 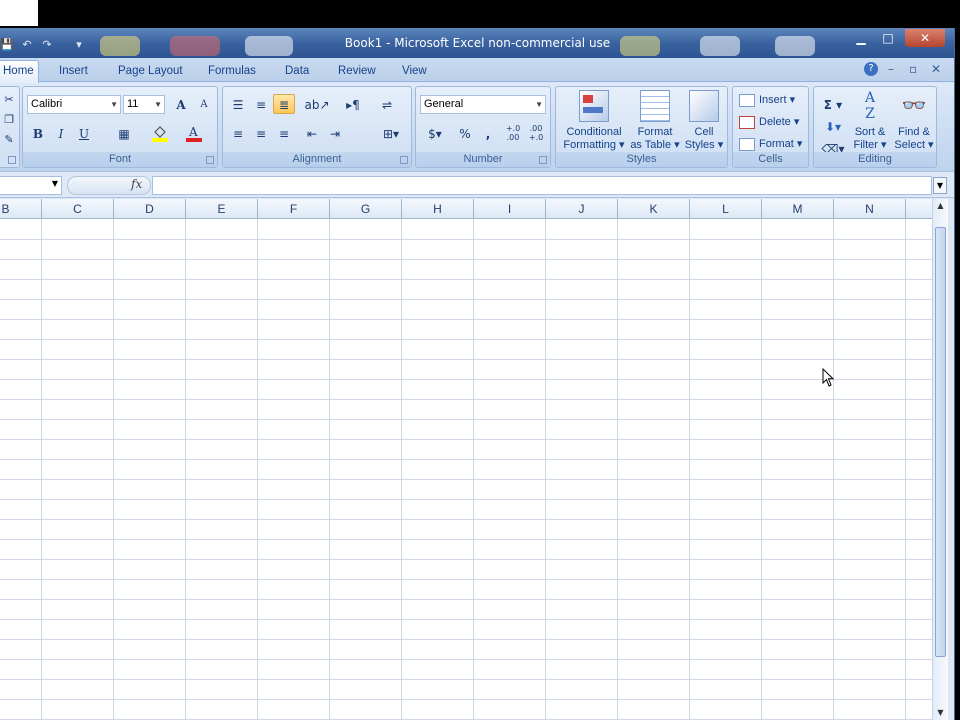 What do you see at coordinates (888, 38) in the screenshot?
I see `maximize-window-button: □` at bounding box center [888, 38].